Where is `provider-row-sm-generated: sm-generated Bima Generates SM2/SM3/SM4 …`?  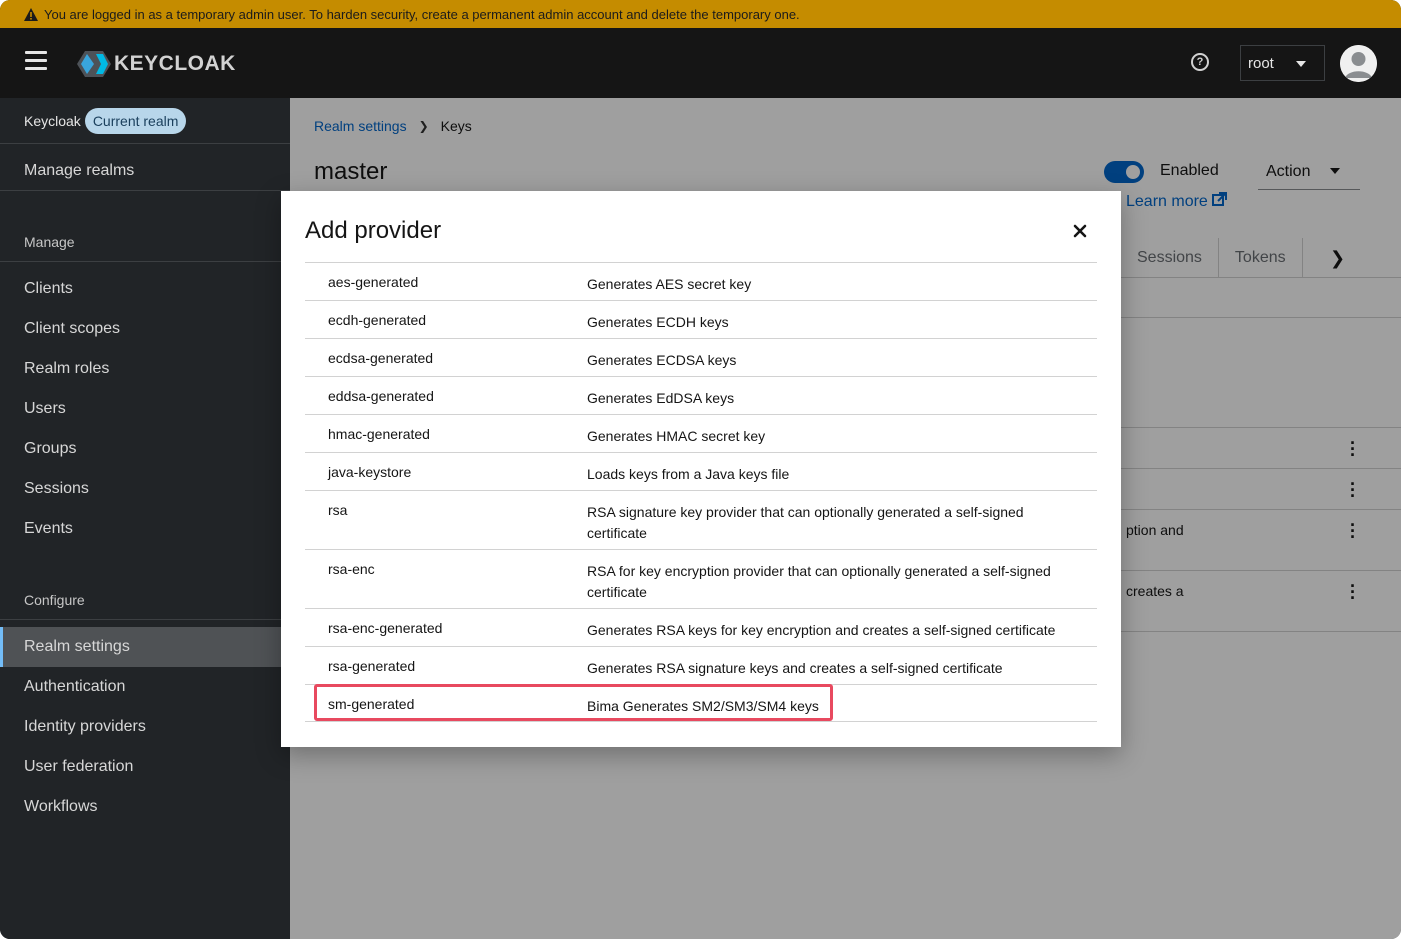
provider-row-sm-generated: sm-generated Bima Generates SM2/SM3/SM4 … is located at coordinates (701, 703).